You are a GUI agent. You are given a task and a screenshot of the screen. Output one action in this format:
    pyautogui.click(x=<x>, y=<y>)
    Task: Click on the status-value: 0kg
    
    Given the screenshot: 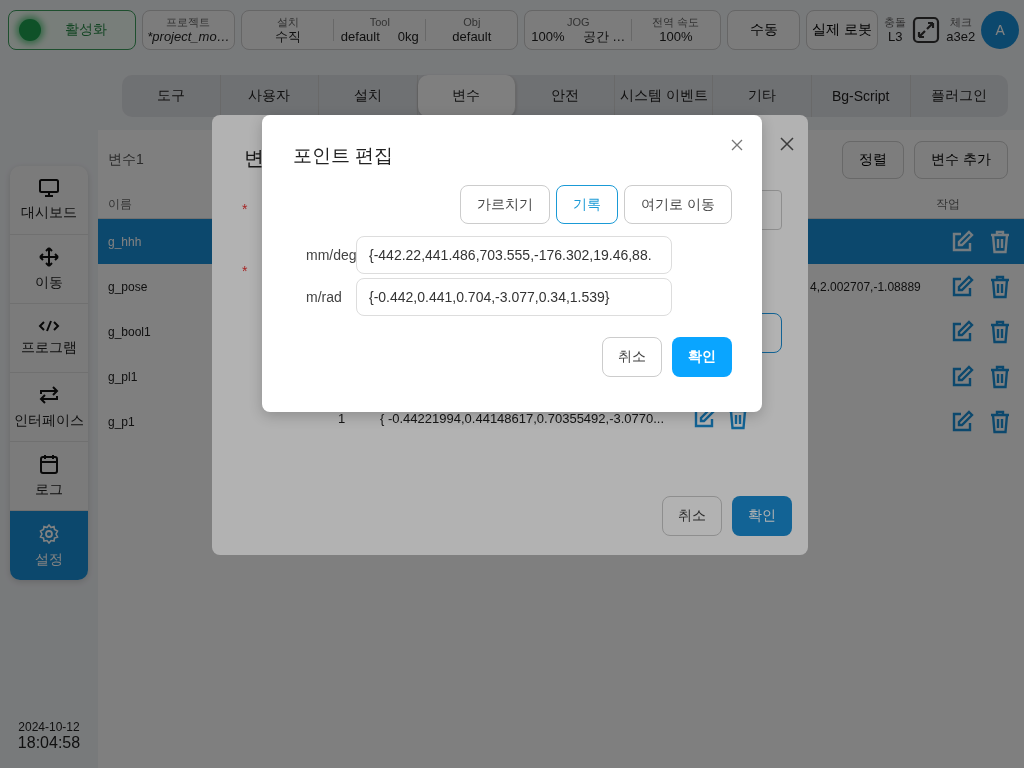 What is the action you would take?
    pyautogui.click(x=408, y=36)
    